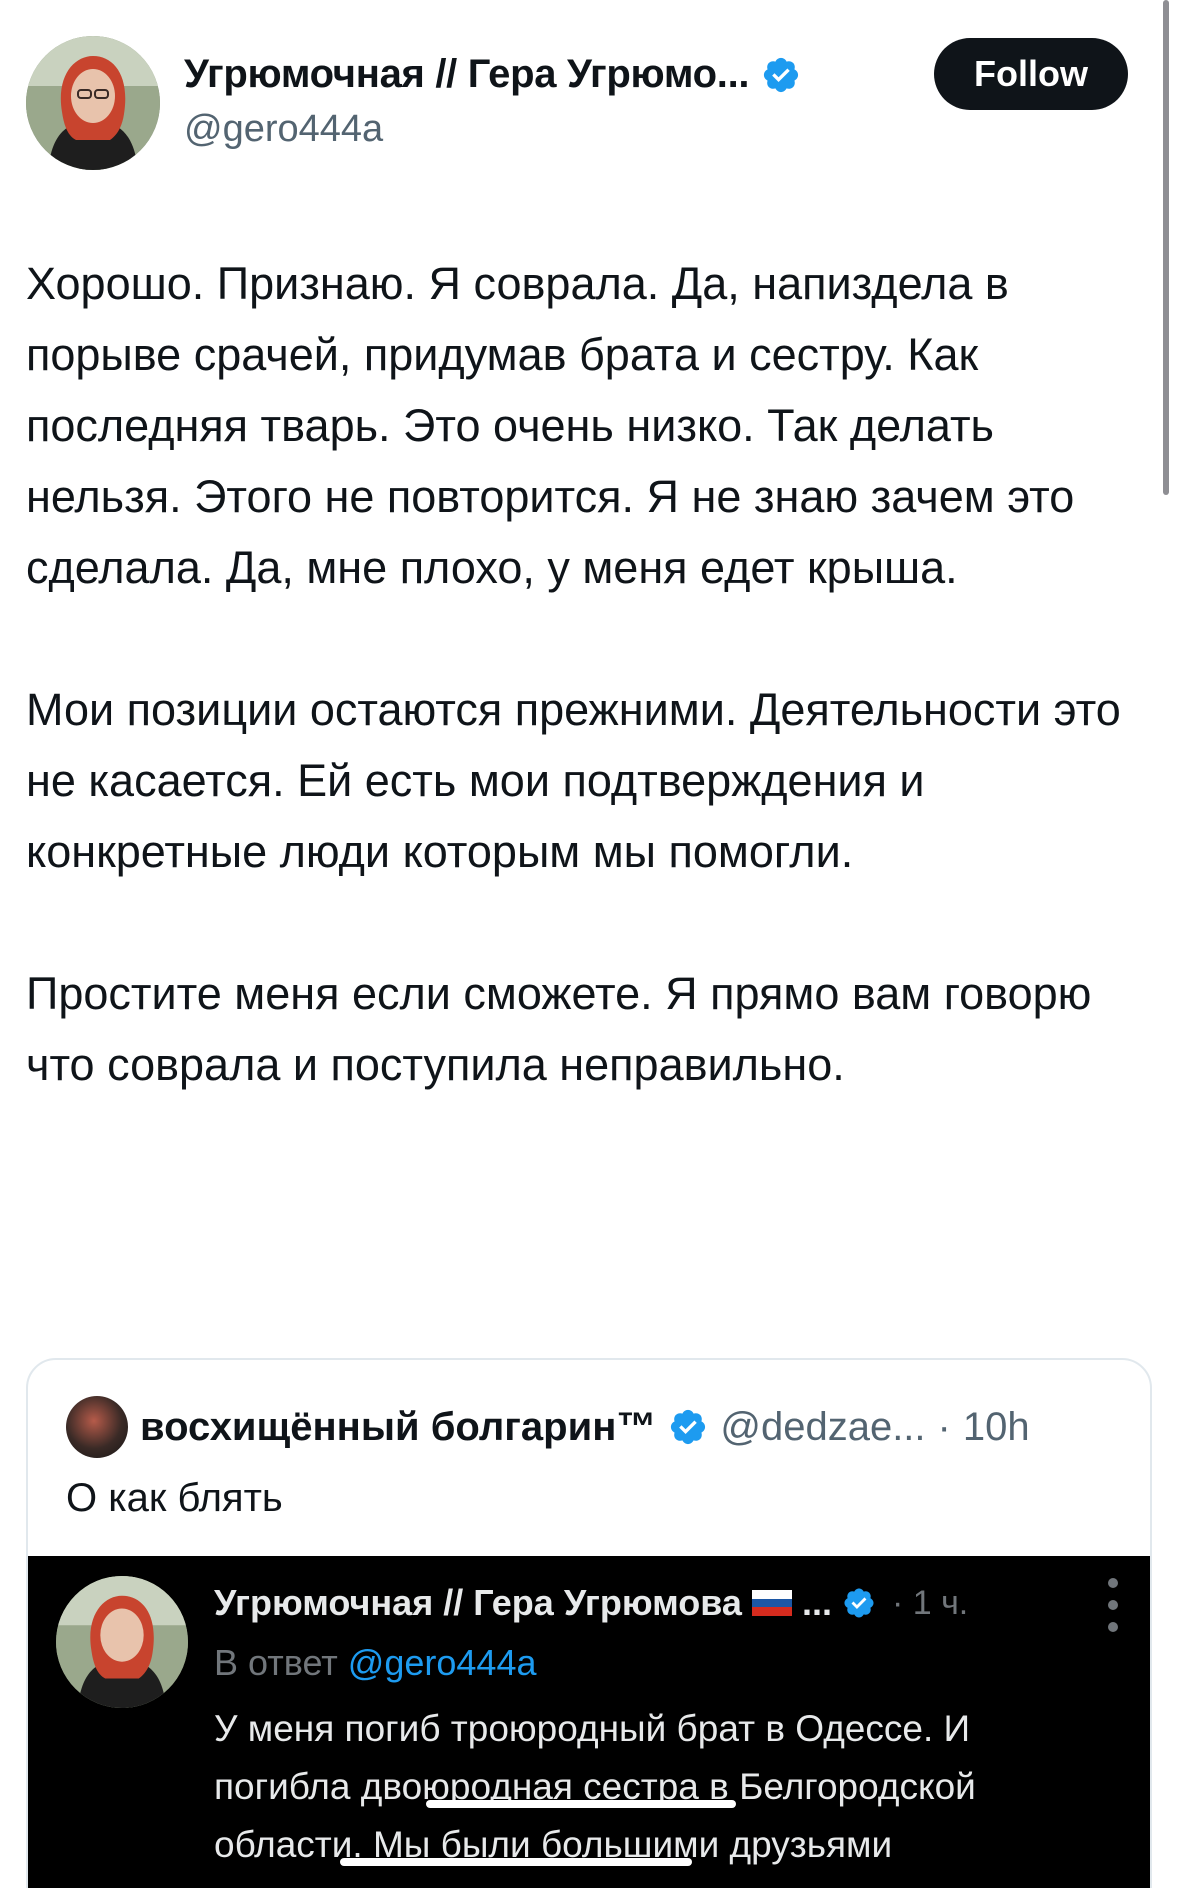  Describe the element at coordinates (97, 1427) in the screenshot. I see `quote-avatar` at that location.